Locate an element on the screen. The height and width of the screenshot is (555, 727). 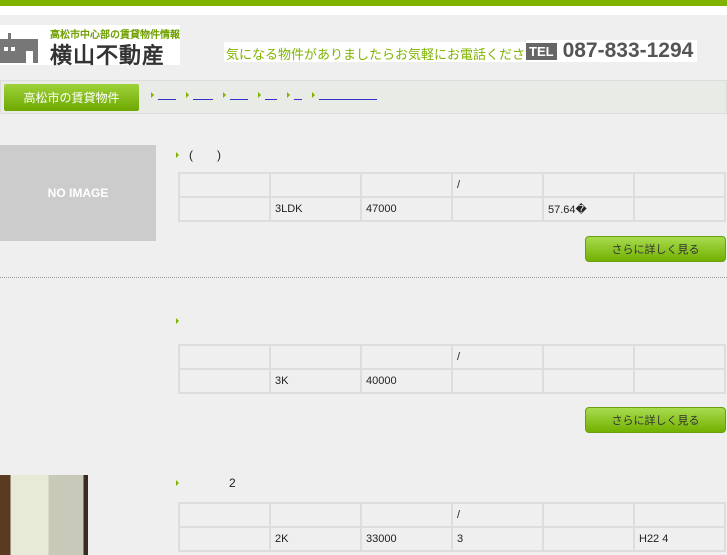
property-photo is located at coordinates (44, 515).